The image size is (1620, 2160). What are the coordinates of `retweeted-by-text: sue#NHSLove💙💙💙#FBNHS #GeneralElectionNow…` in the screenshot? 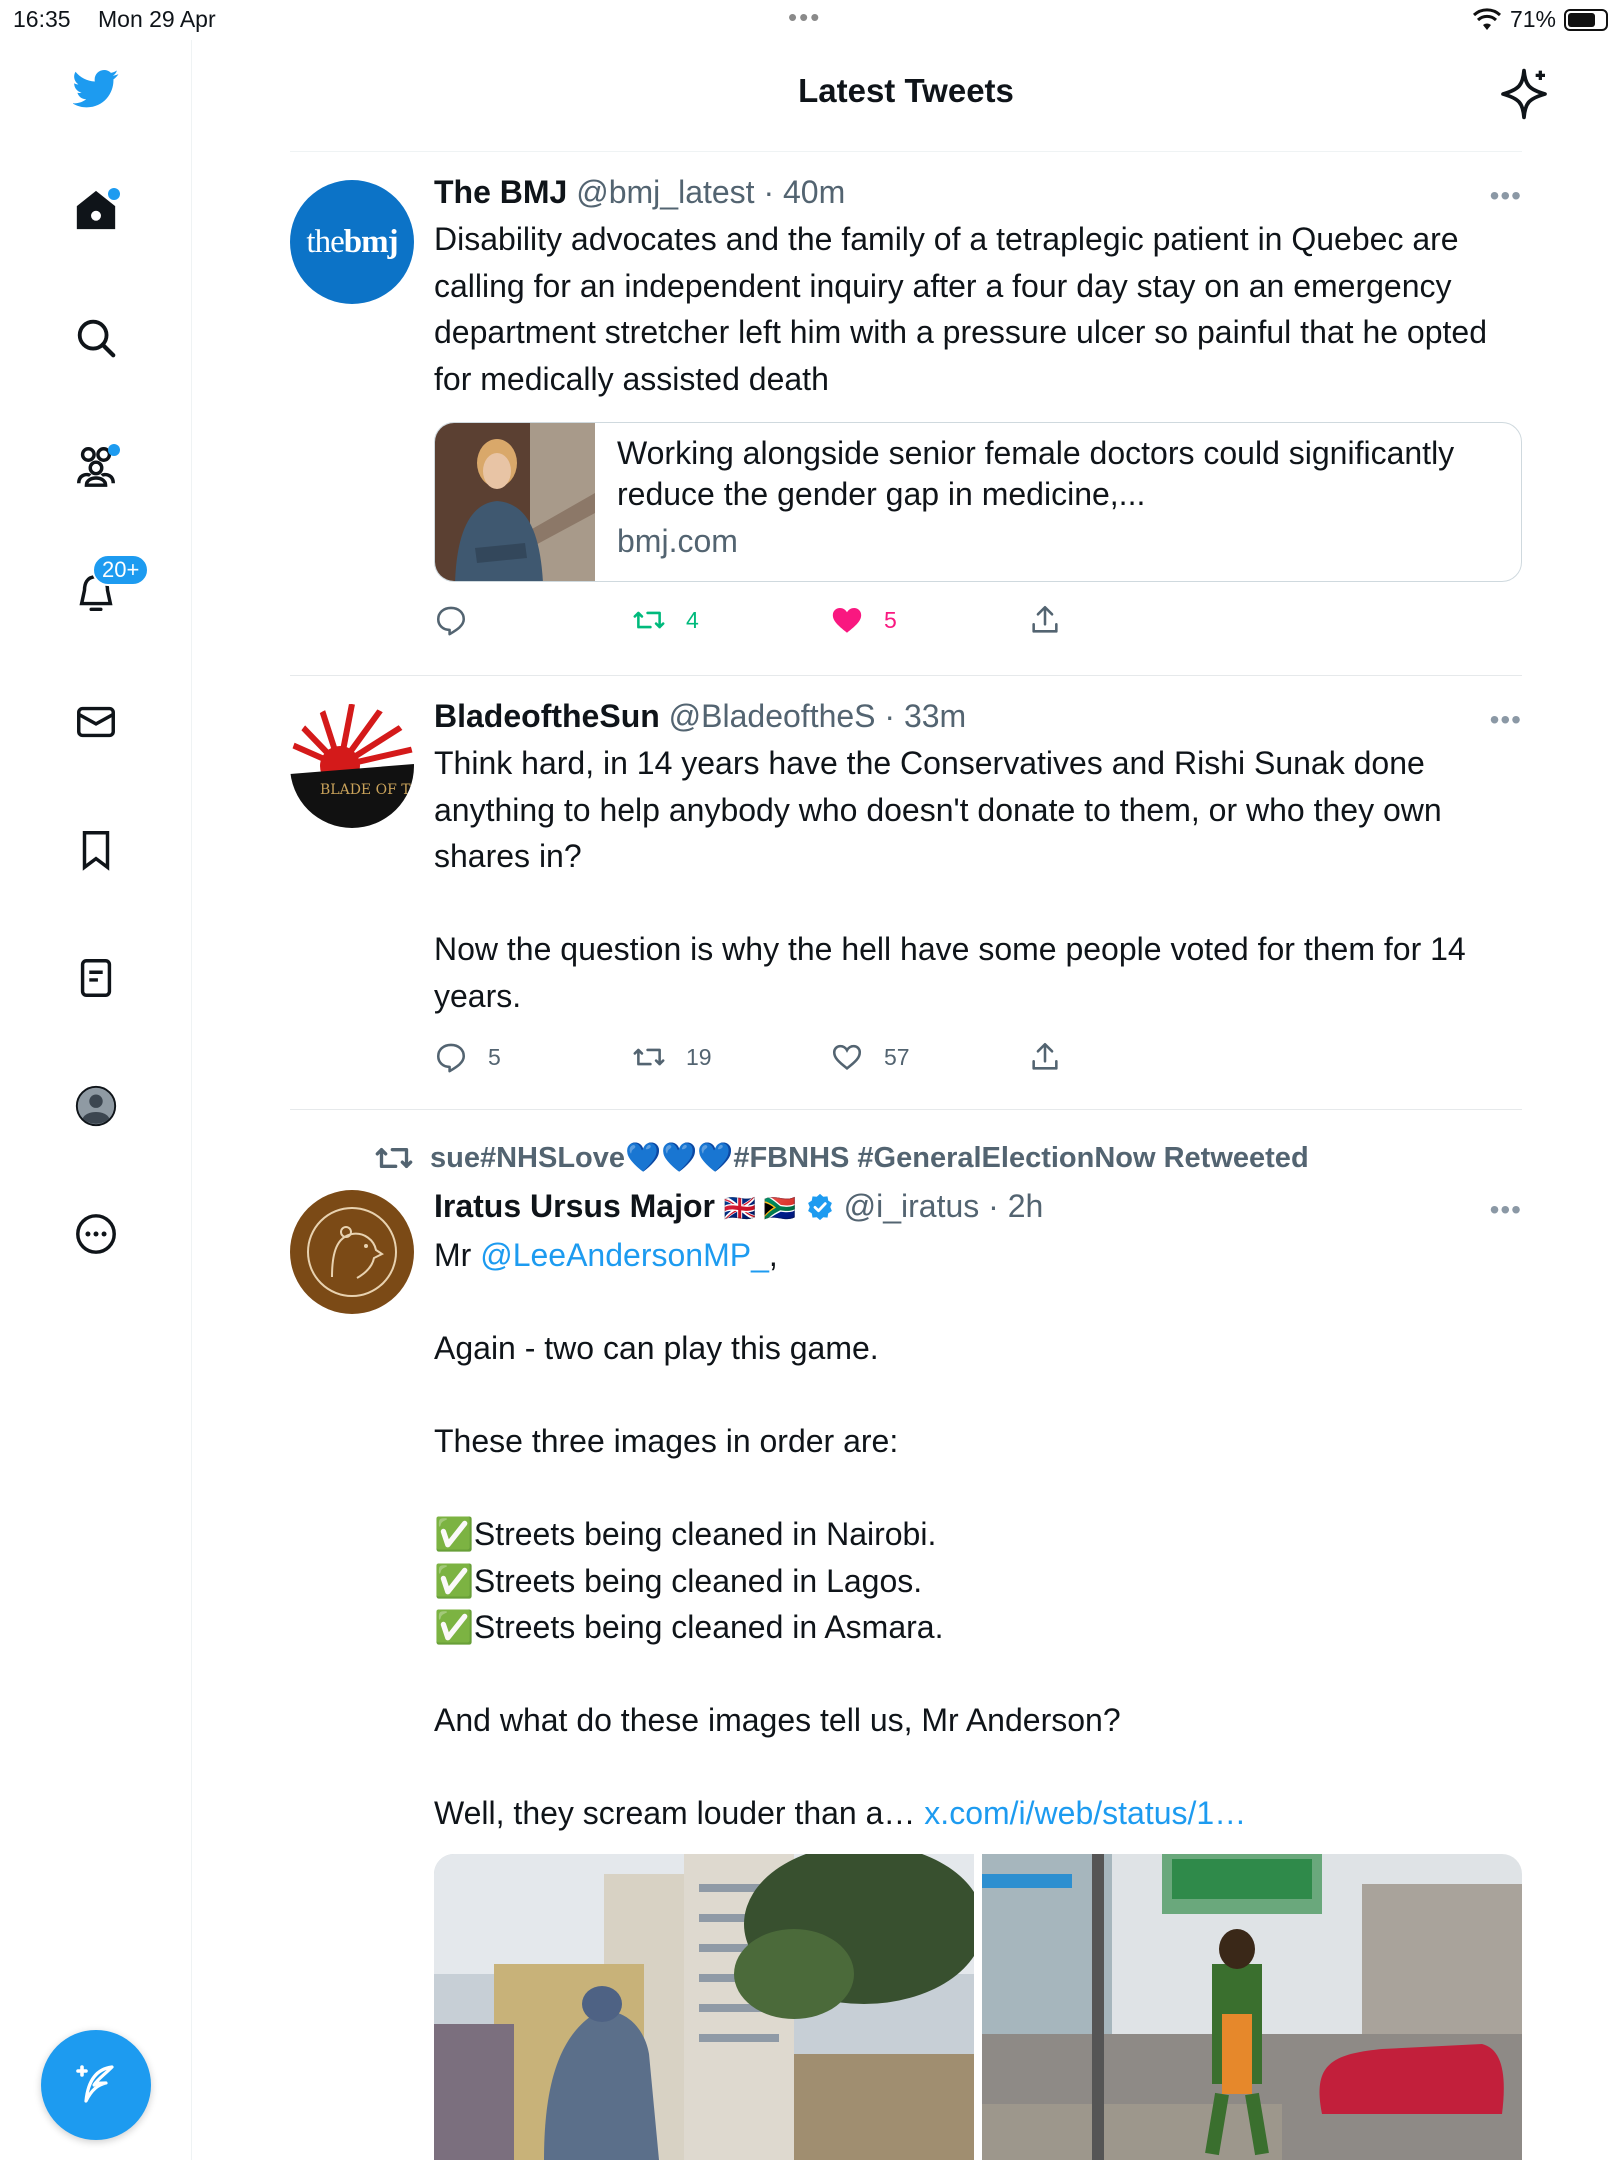 It's located at (869, 1158).